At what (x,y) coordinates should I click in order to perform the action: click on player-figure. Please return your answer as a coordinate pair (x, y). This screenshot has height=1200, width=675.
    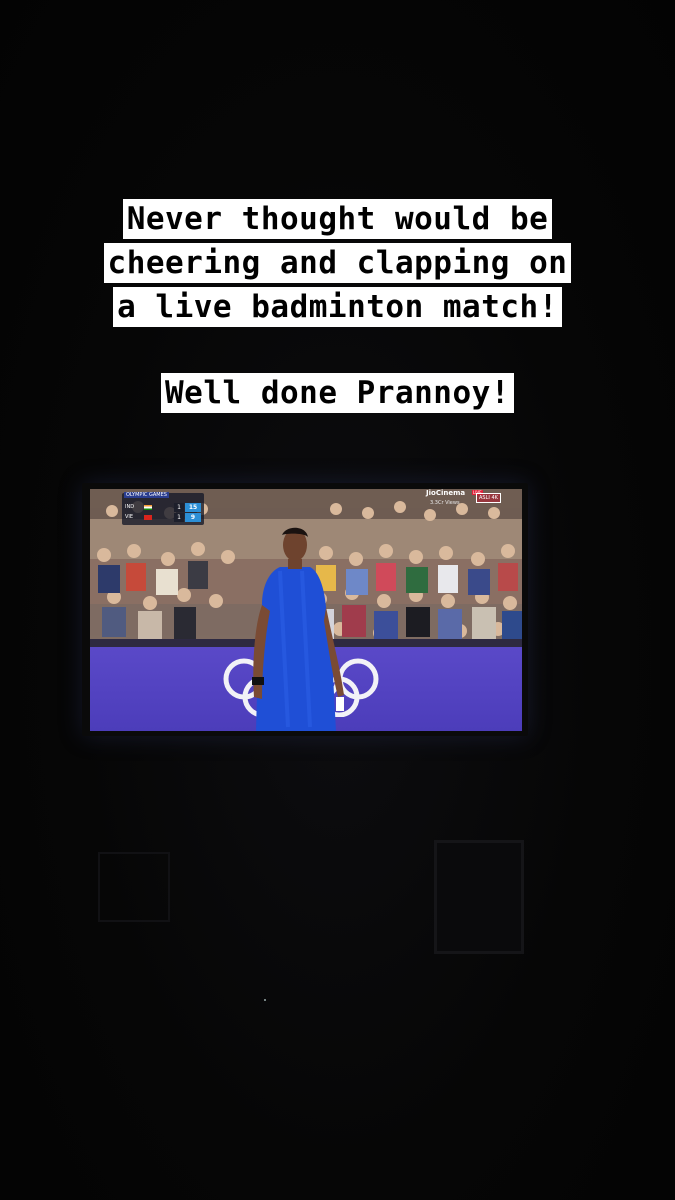
    Looking at the image, I should click on (298, 629).